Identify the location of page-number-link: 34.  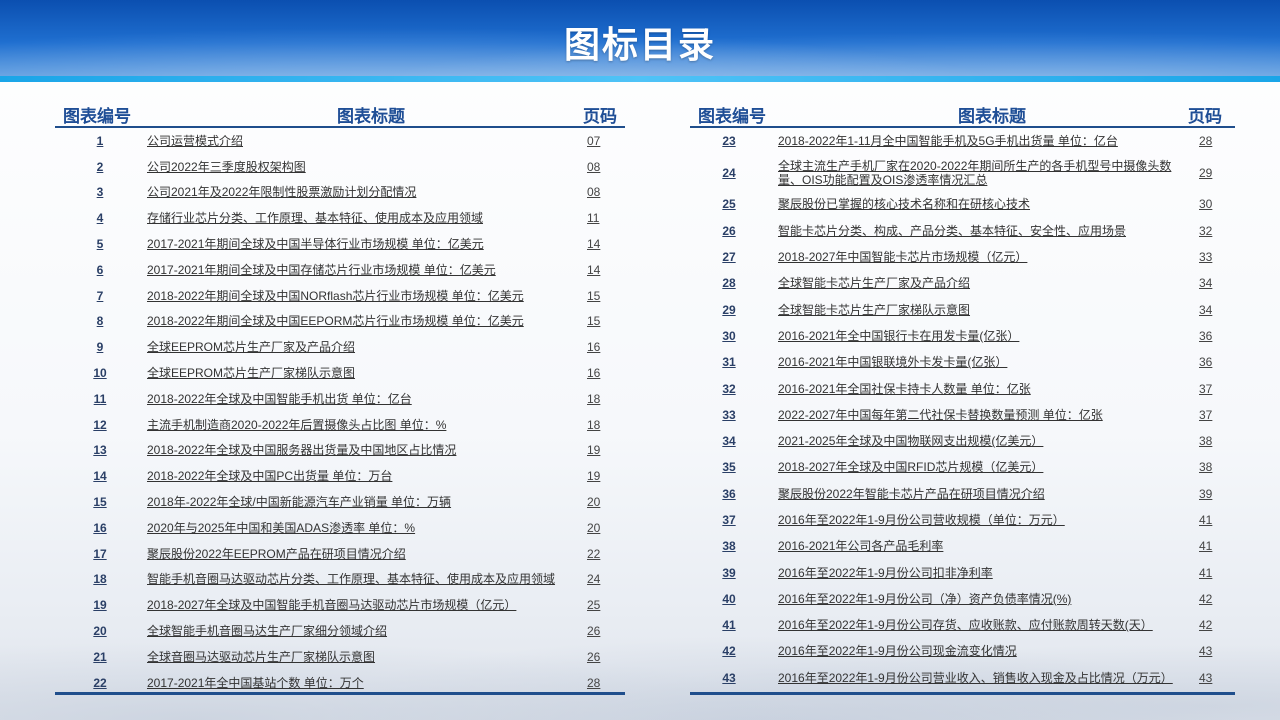
(1205, 310).